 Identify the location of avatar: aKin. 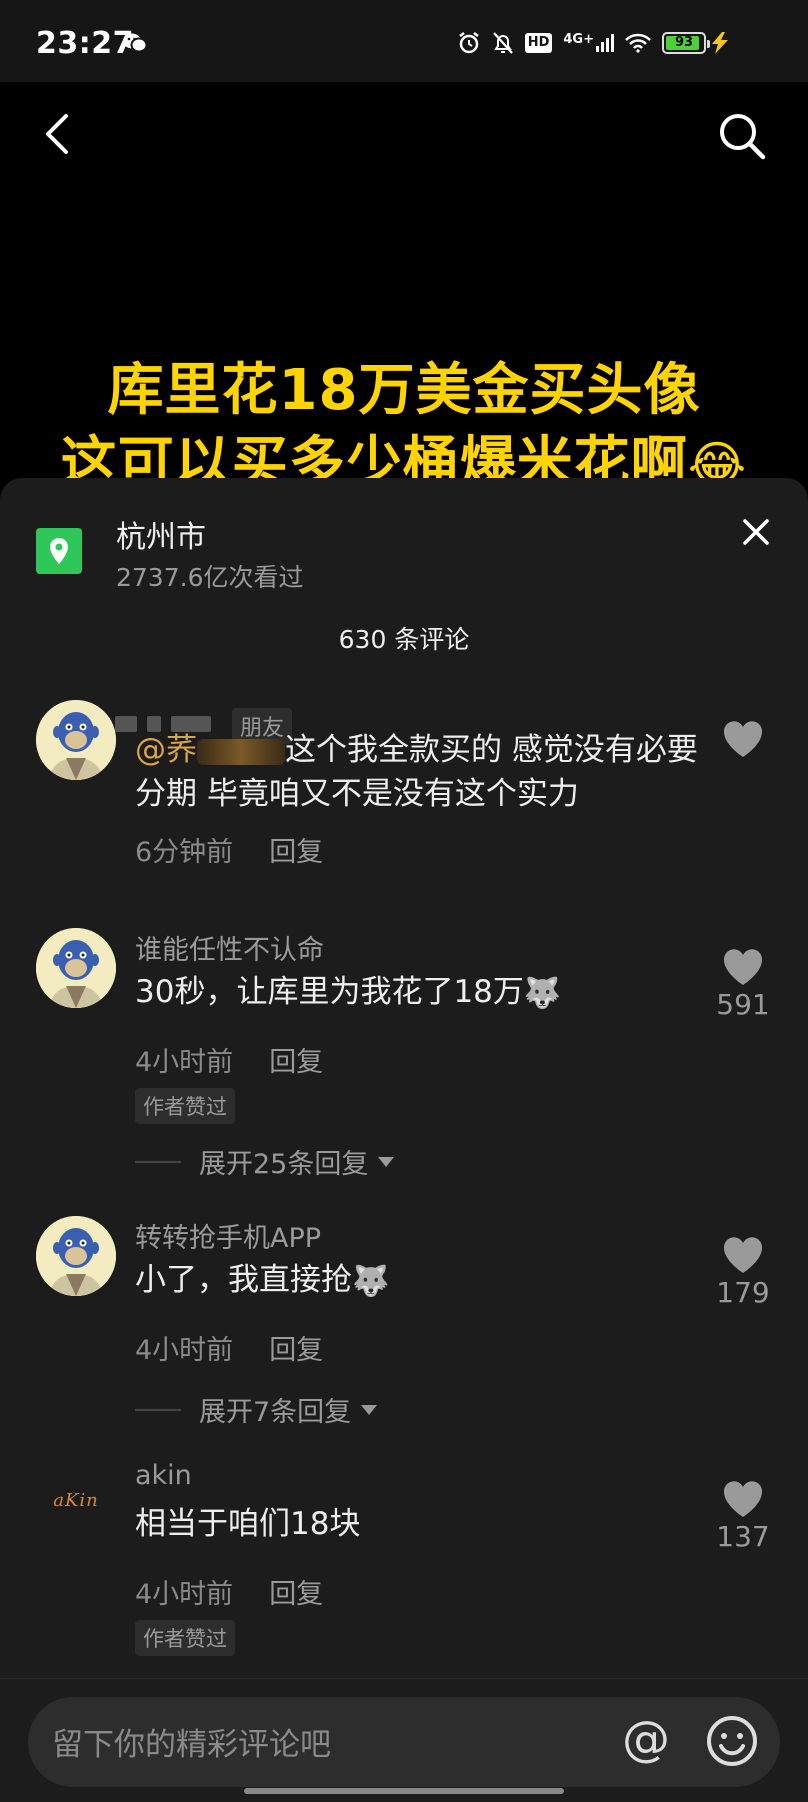
(76, 1500).